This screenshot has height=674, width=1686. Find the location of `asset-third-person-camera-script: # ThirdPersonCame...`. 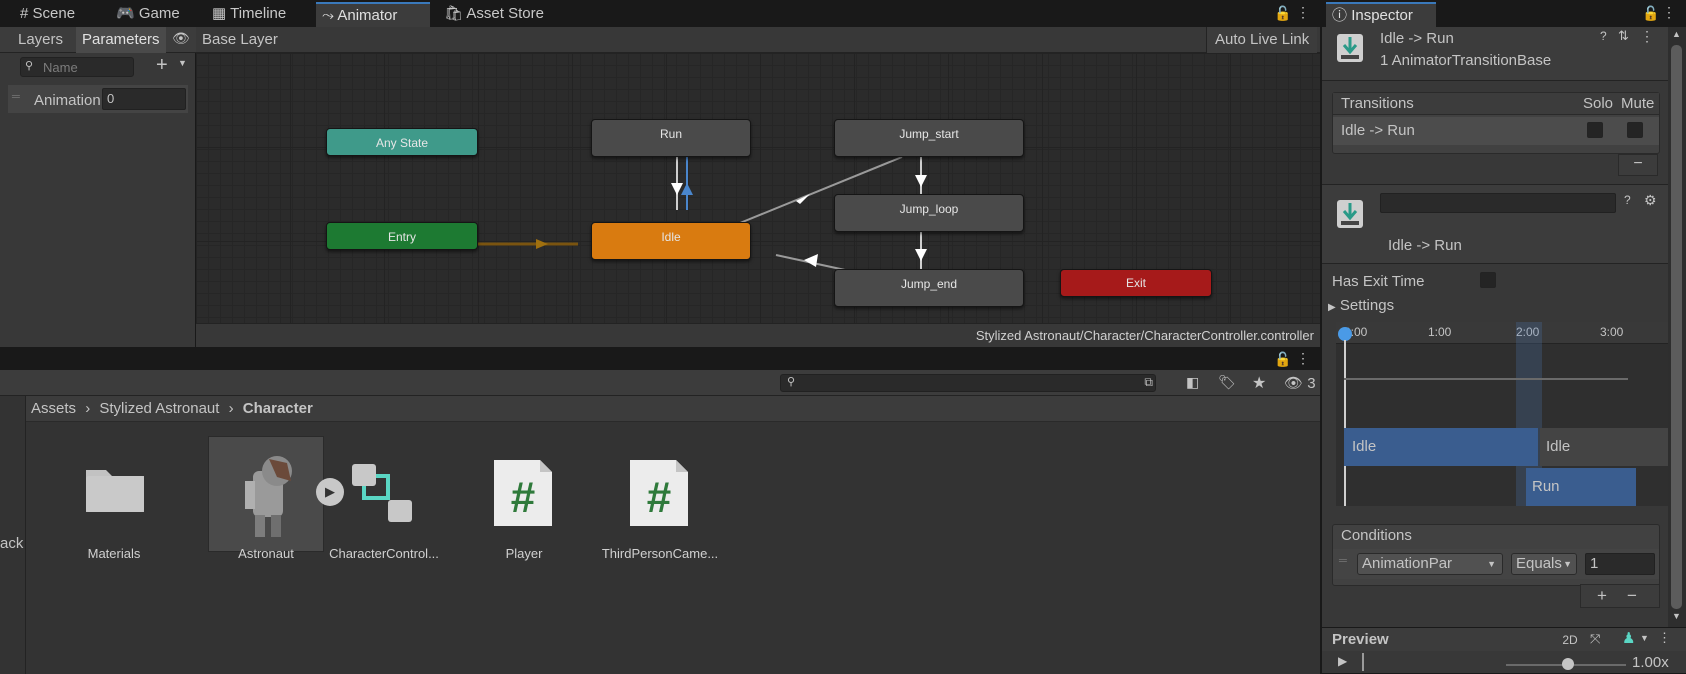

asset-third-person-camera-script: # ThirdPersonCame... is located at coordinates (656, 502).